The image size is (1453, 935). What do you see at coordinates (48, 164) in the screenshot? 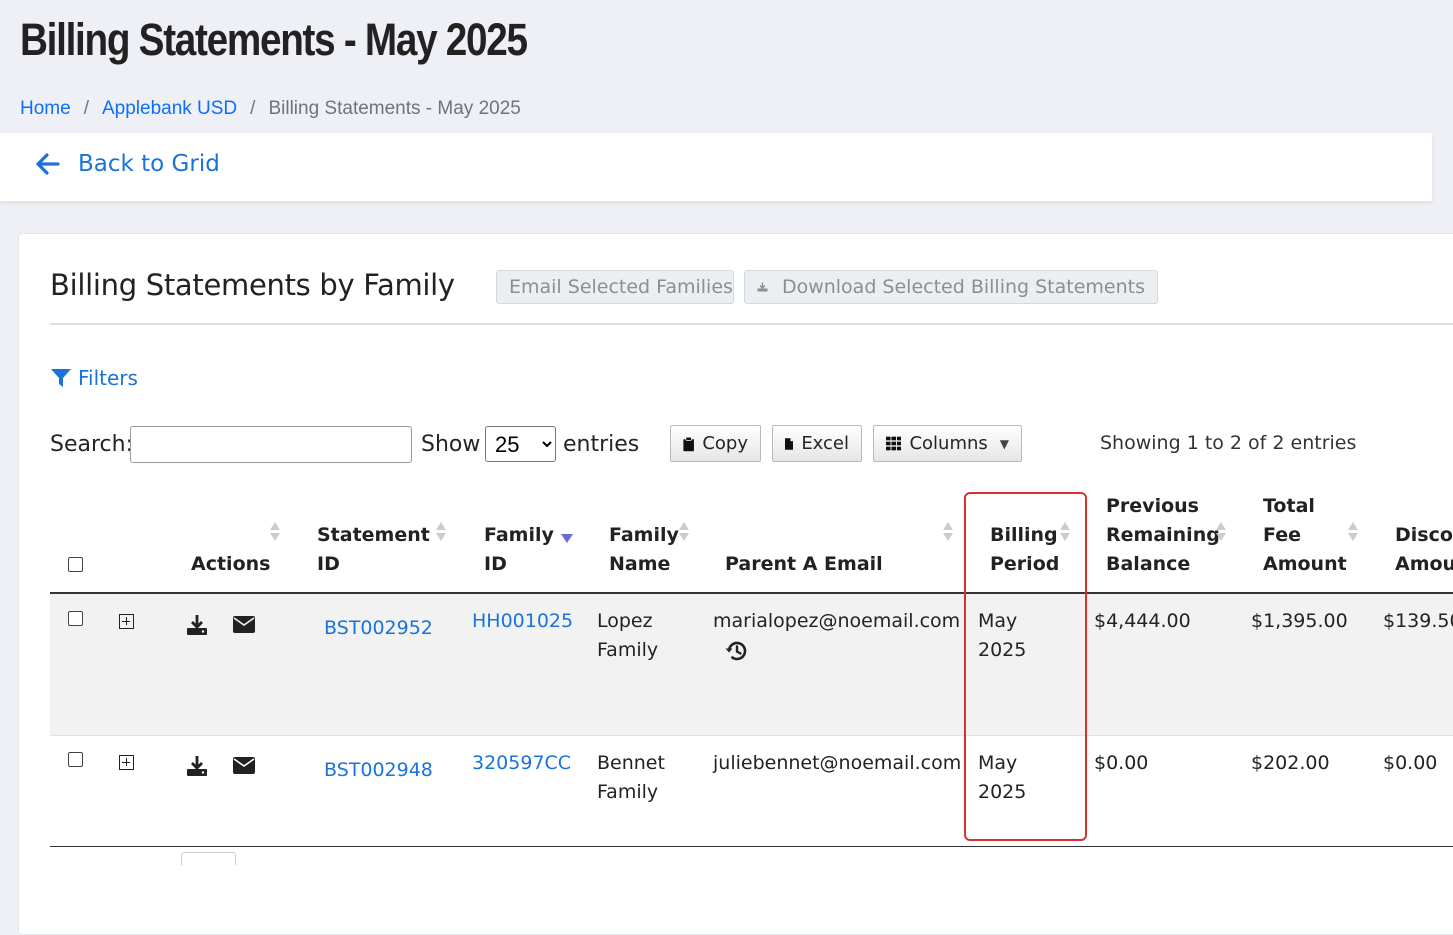
I see `arrow-left-icon` at bounding box center [48, 164].